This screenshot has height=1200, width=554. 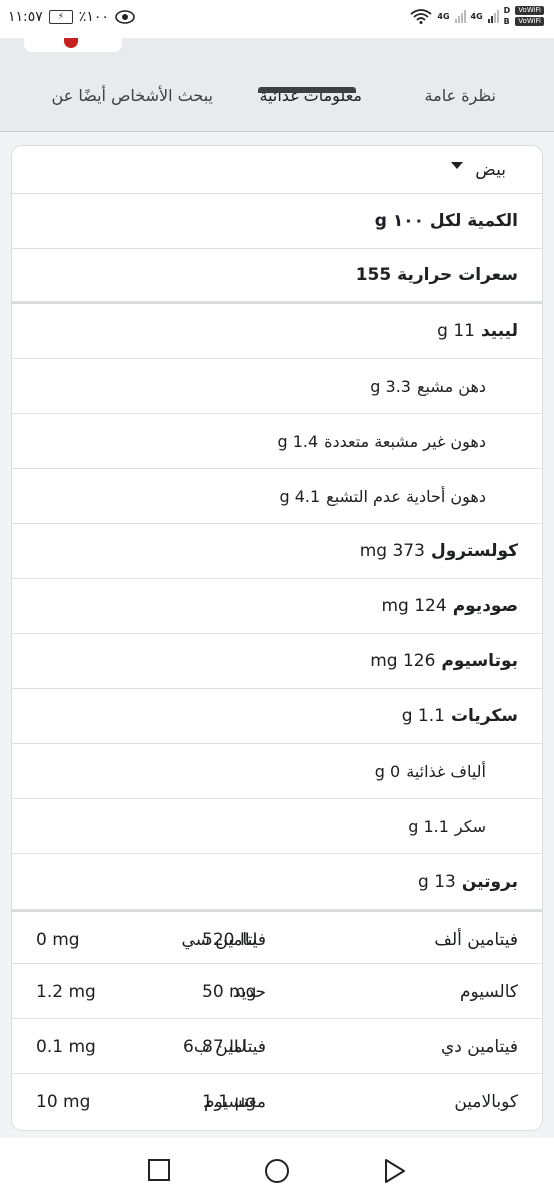 I want to click on calories: سعرات حرارية 155, so click(x=436, y=275).